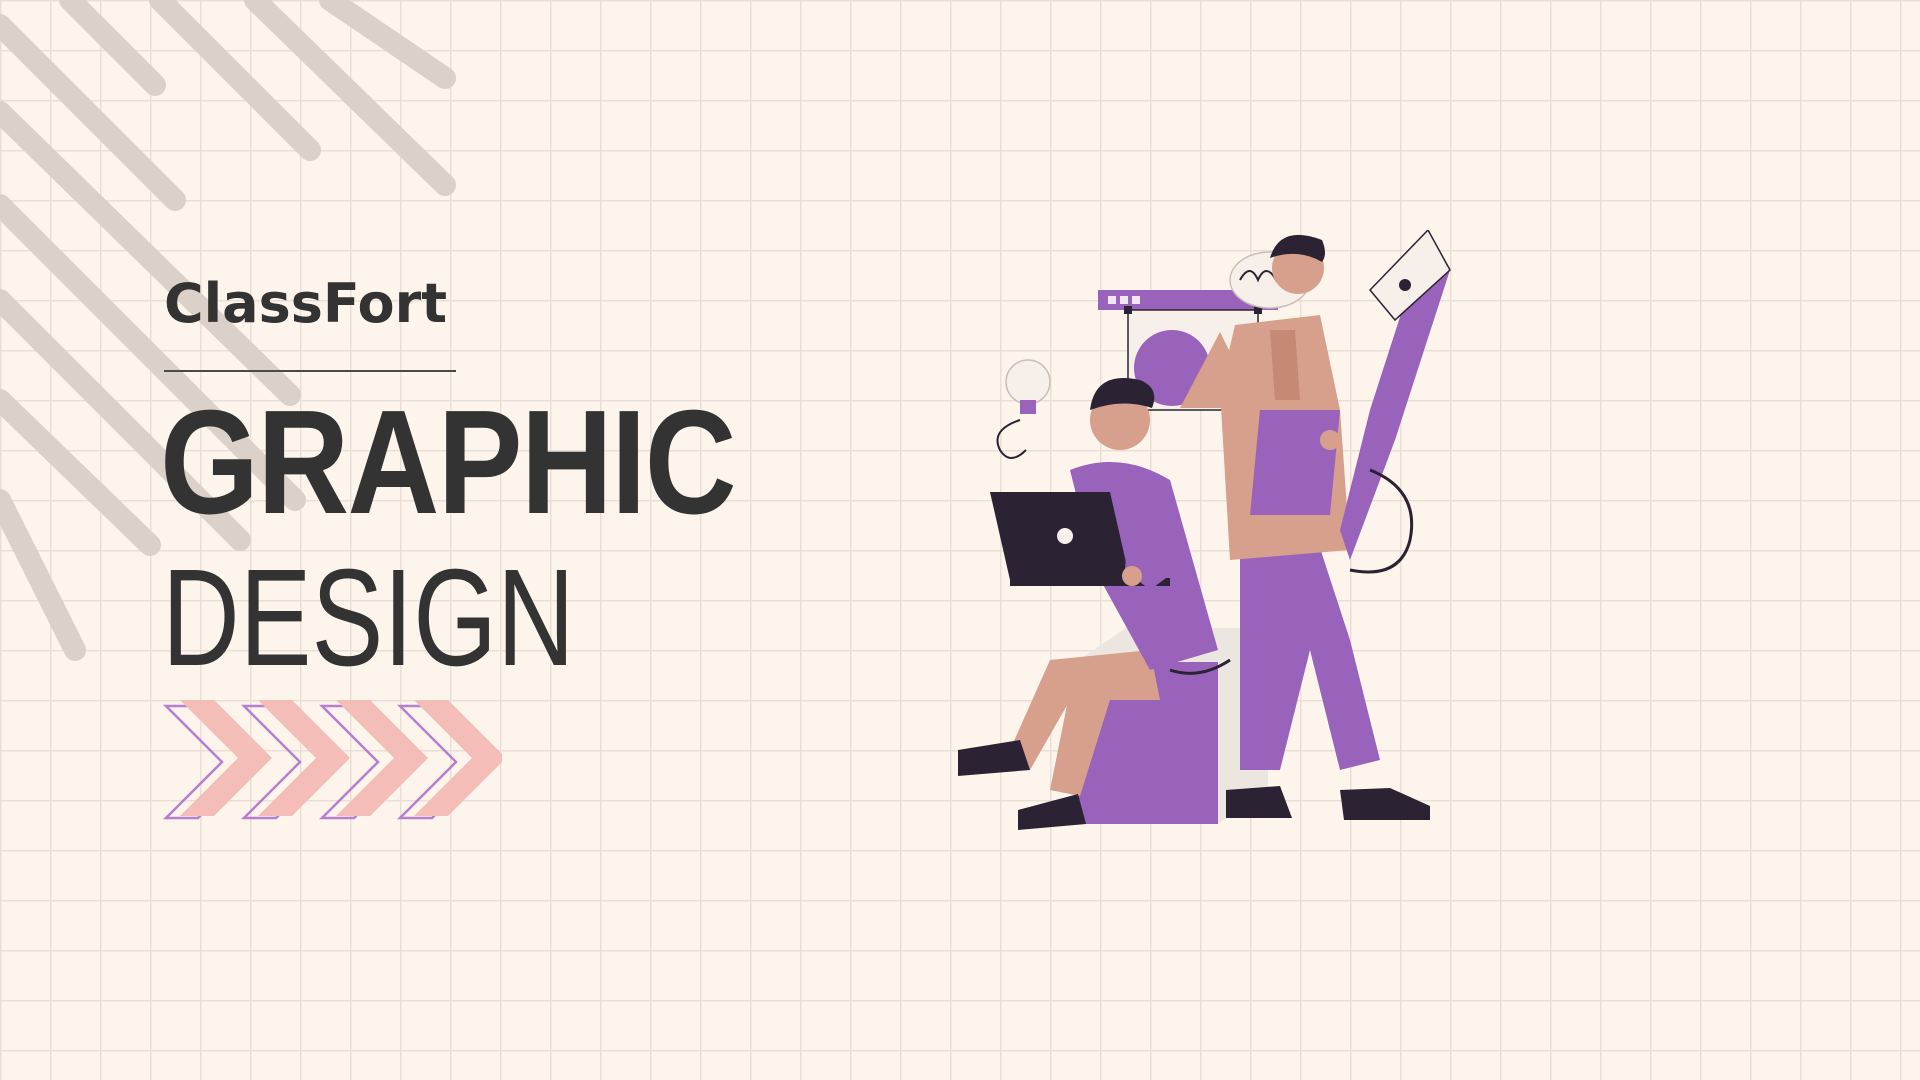 The height and width of the screenshot is (1080, 1920). What do you see at coordinates (368, 618) in the screenshot?
I see `headline-line2: DESIGN` at bounding box center [368, 618].